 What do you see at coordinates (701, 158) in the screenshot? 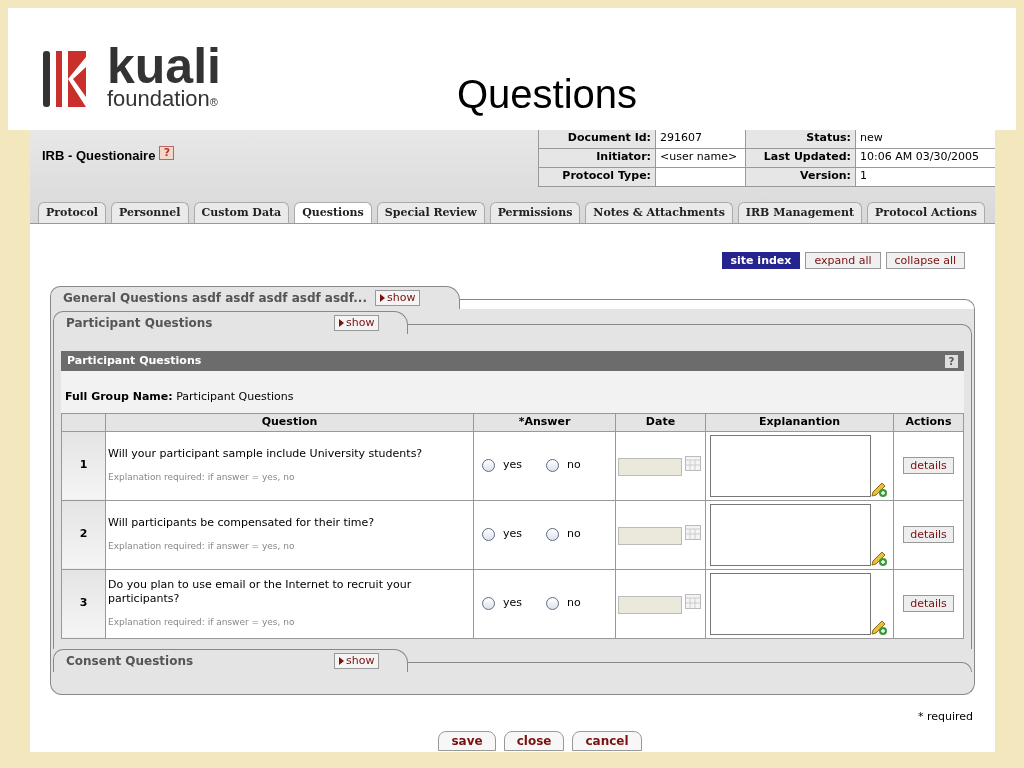
I see `info-value: <user name>` at bounding box center [701, 158].